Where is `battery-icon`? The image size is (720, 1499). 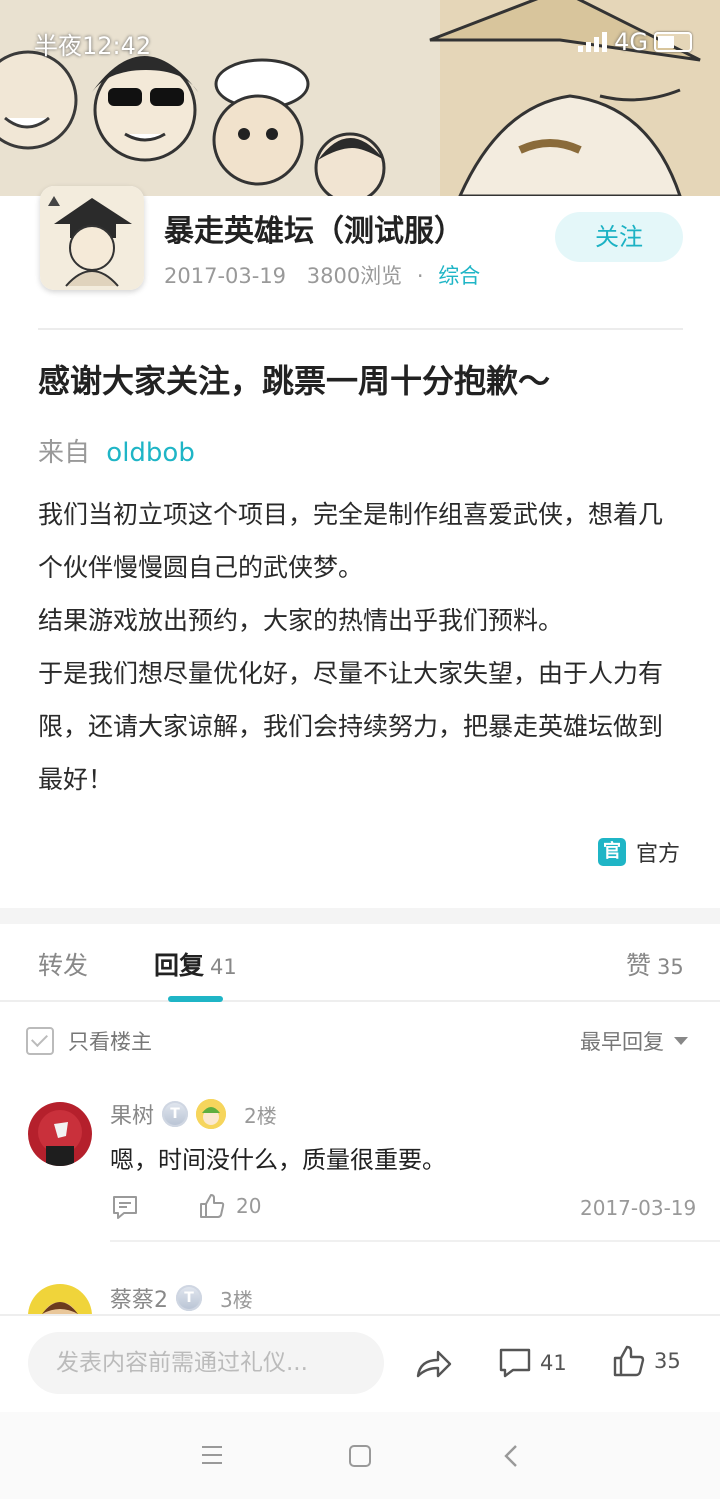 battery-icon is located at coordinates (673, 42).